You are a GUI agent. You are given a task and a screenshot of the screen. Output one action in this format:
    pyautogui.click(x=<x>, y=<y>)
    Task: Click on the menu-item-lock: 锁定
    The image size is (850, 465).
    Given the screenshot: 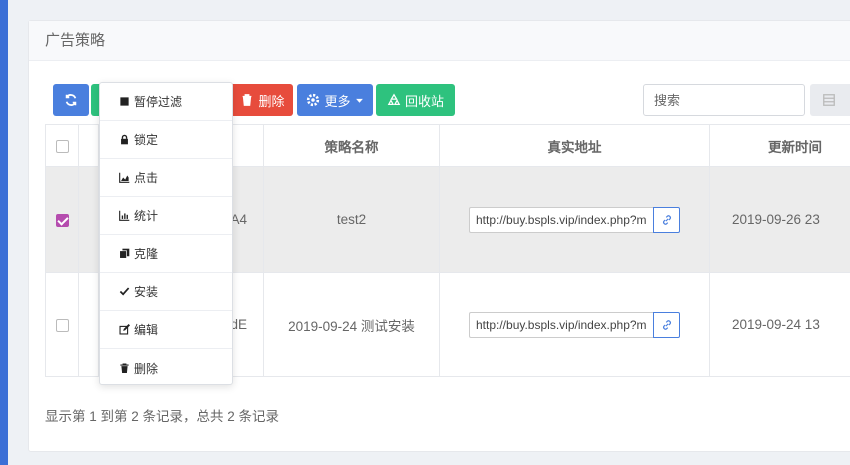 What is the action you would take?
    pyautogui.click(x=166, y=140)
    